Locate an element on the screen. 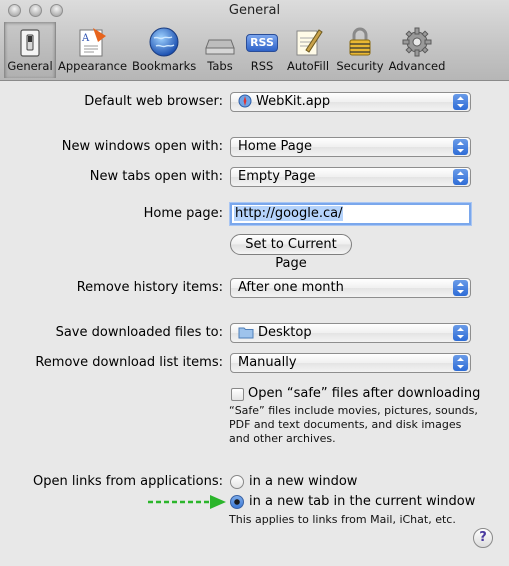 Image resolution: width=509 pixels, height=566 pixels. remove-download-list-value: Manually is located at coordinates (267, 362).